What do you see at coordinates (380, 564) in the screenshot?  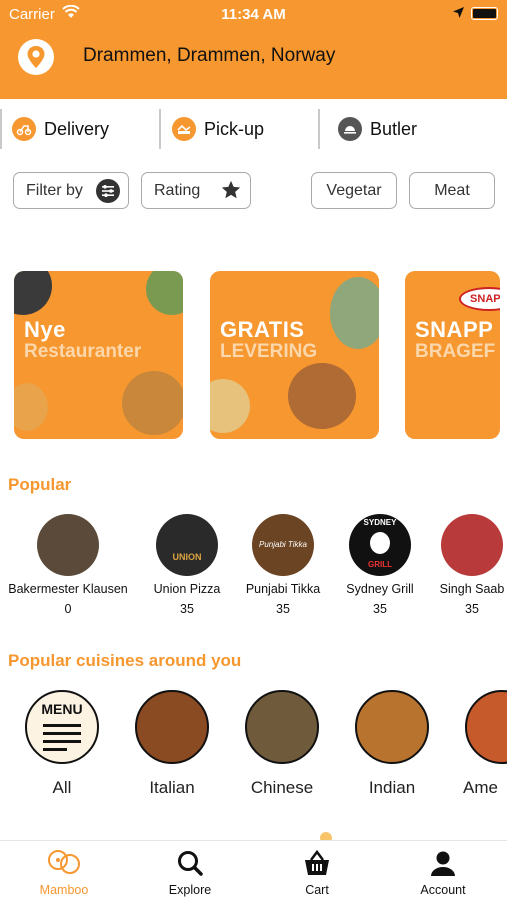 I see `logo-text: GRILL` at bounding box center [380, 564].